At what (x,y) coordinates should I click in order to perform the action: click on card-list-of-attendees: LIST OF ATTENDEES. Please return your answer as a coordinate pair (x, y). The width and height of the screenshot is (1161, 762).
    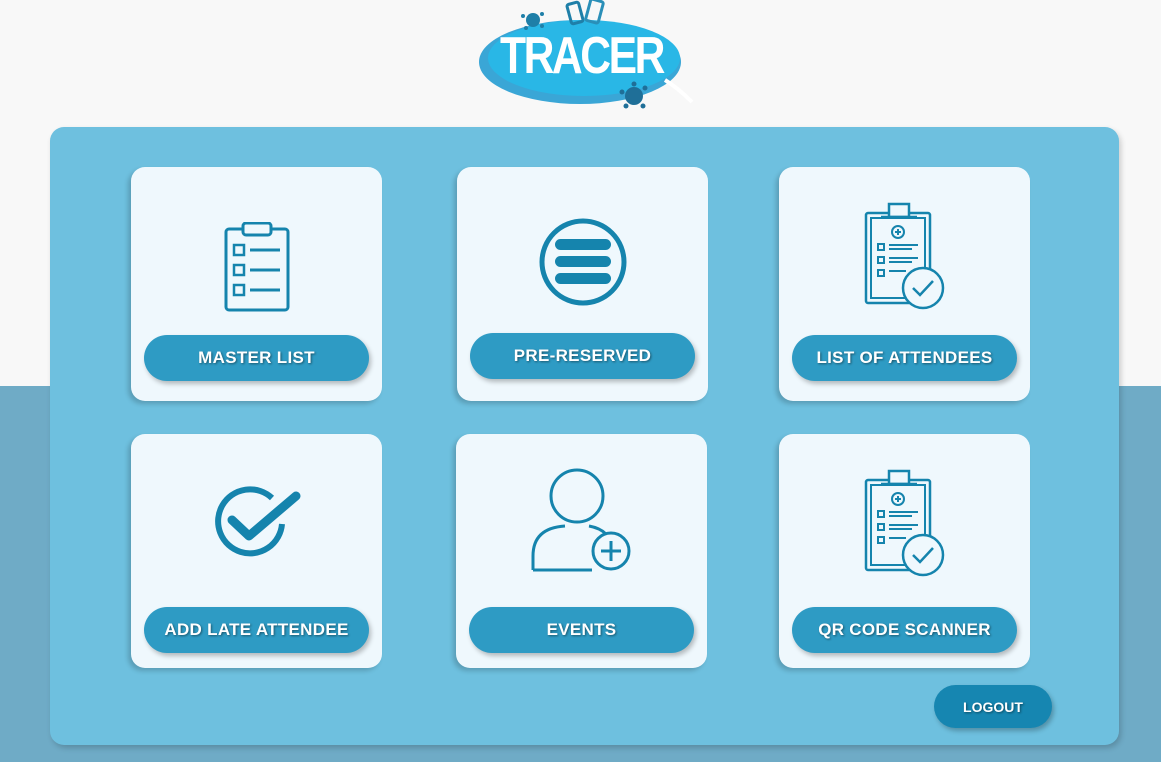
    Looking at the image, I should click on (904, 284).